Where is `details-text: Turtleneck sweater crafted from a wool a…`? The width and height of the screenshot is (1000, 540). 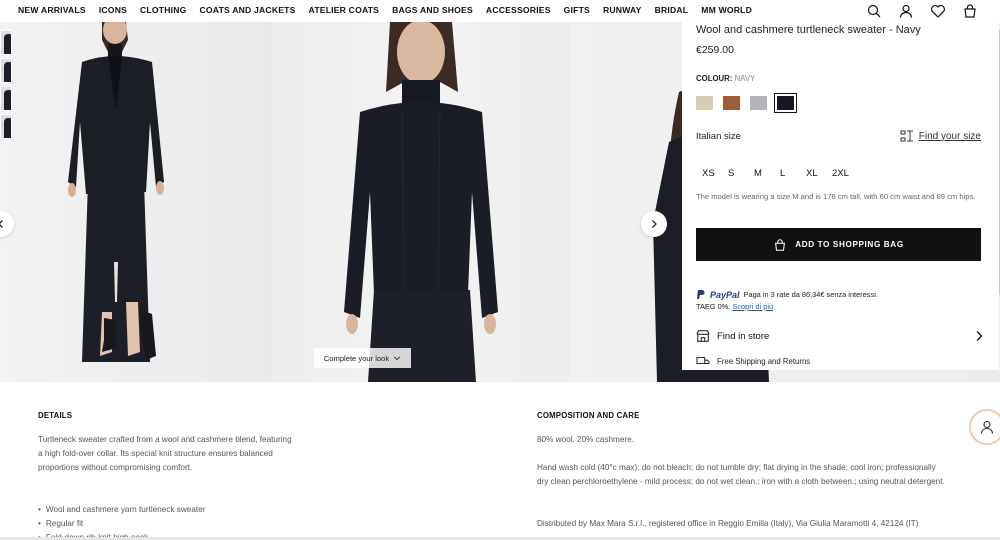
details-text: Turtleneck sweater crafted from a wool a… is located at coordinates (165, 453).